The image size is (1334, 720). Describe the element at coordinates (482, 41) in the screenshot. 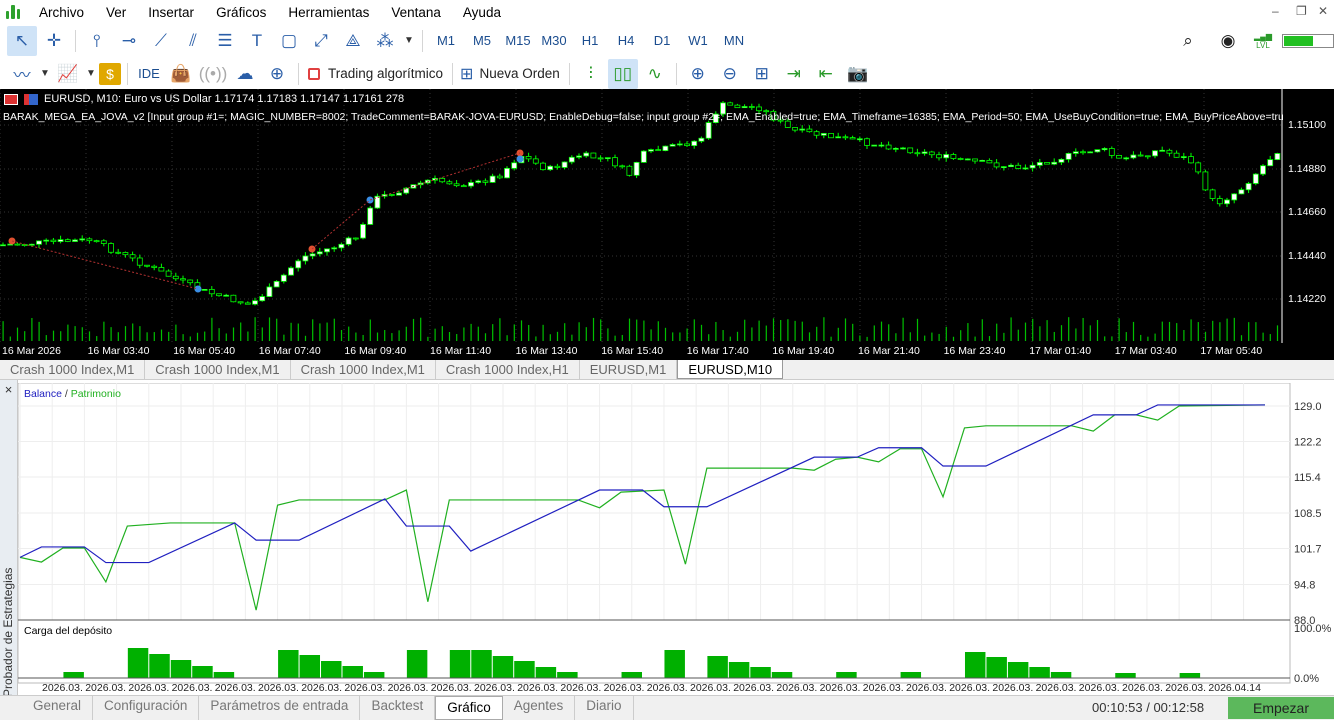

I see `timeframe-m5: M5` at that location.